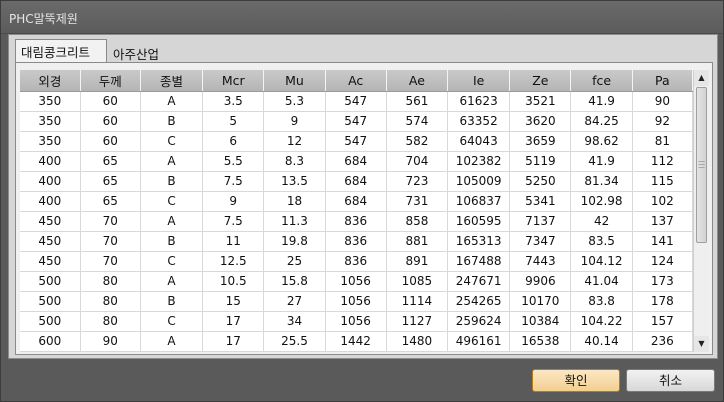 The height and width of the screenshot is (402, 724). Describe the element at coordinates (417, 241) in the screenshot. I see `table-cell: 881` at that location.